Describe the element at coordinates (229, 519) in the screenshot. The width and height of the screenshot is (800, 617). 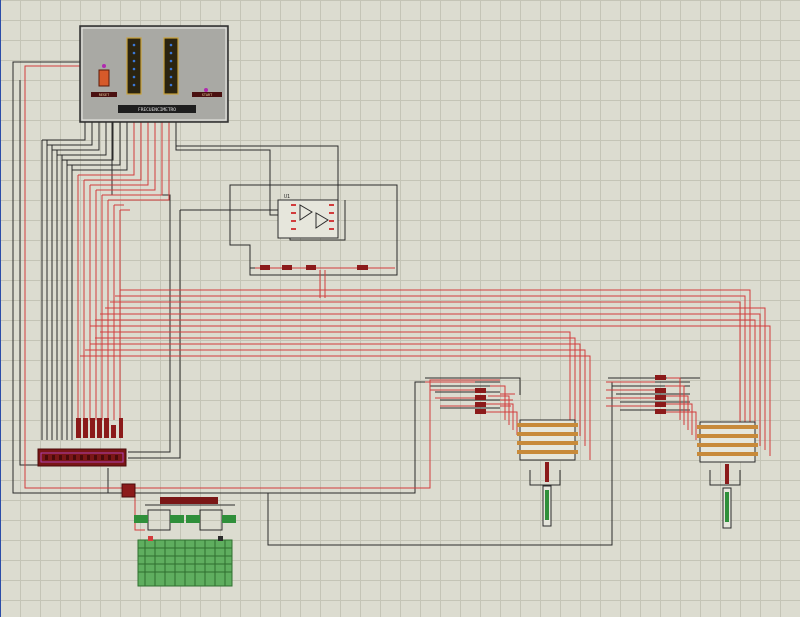
I see `breadboard-green-part-d` at that location.